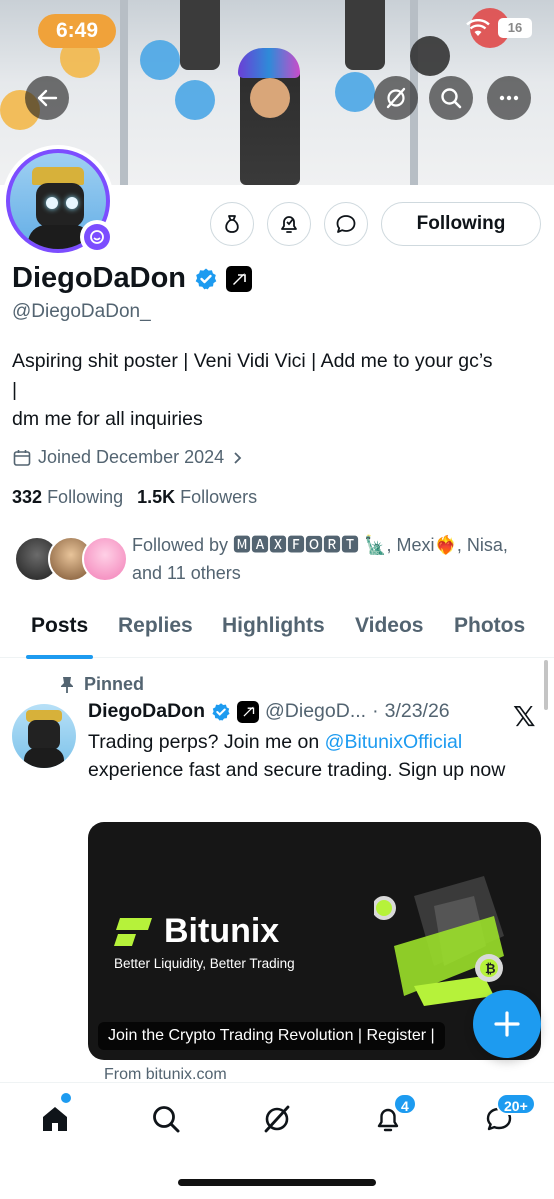 Image resolution: width=554 pixels, height=1199 pixels. I want to click on post-author-avatar, so click(44, 736).